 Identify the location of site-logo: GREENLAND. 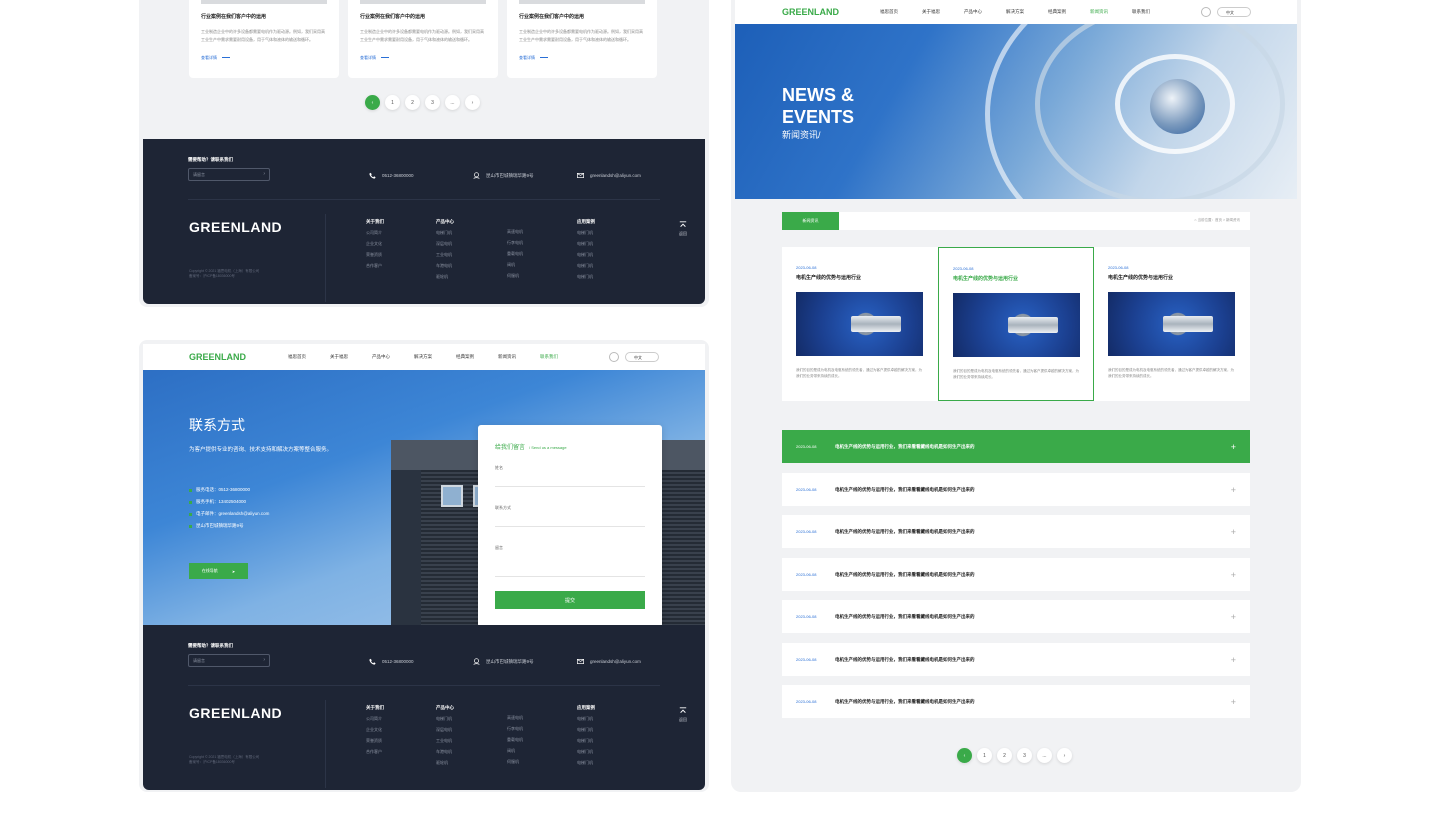
(810, 12).